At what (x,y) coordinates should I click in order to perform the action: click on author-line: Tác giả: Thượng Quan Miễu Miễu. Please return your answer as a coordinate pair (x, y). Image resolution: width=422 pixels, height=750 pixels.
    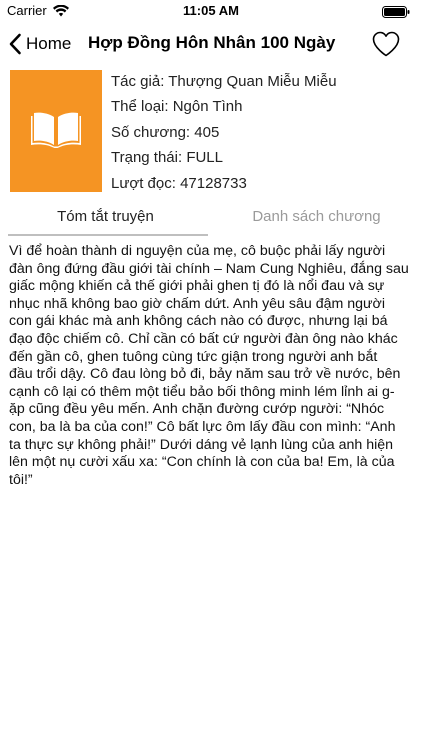
    Looking at the image, I should click on (224, 81).